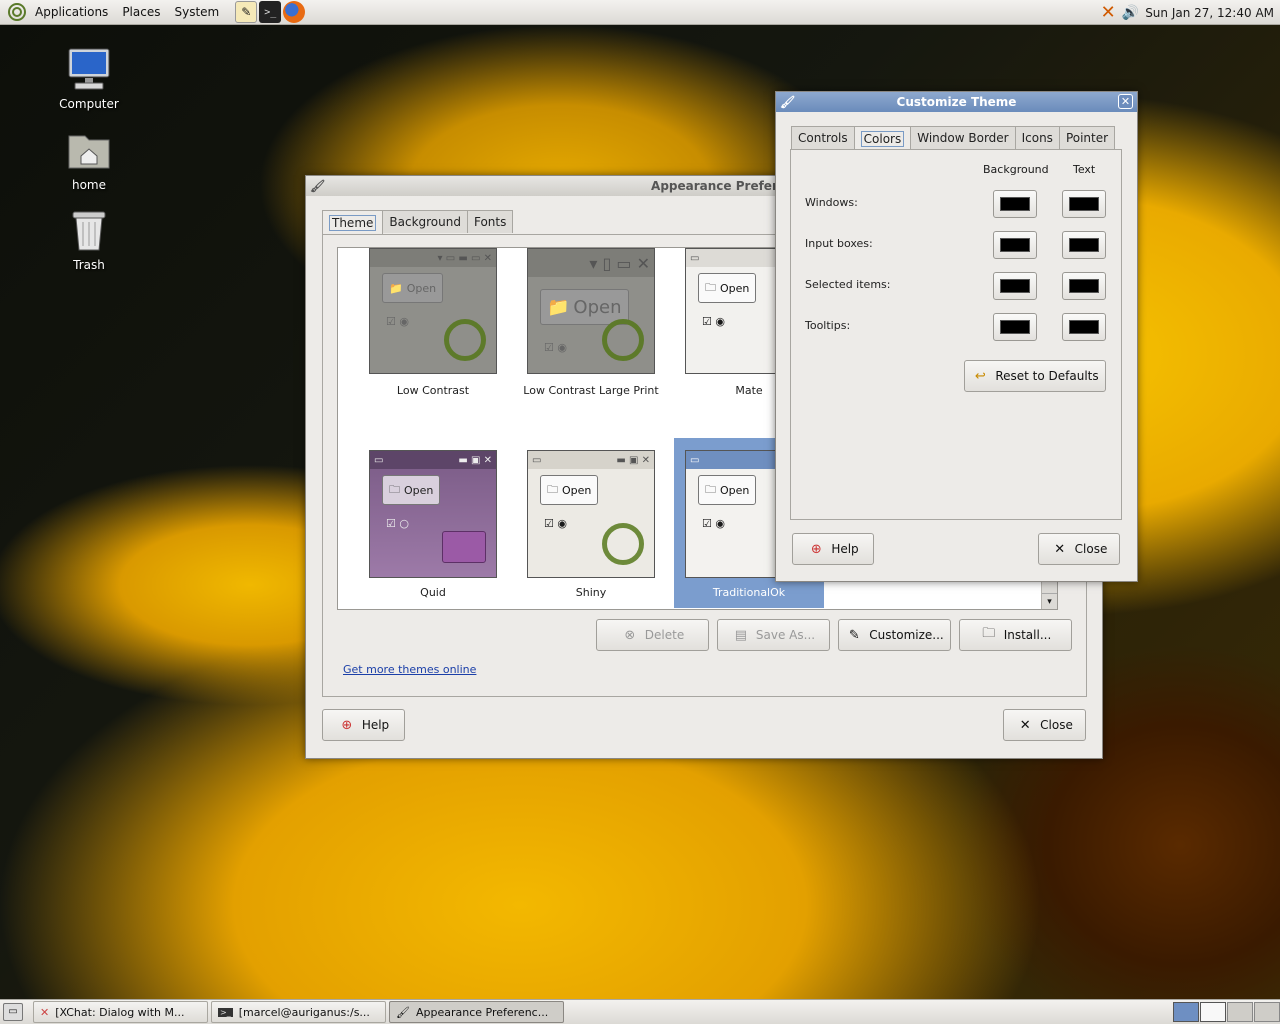 The image size is (1280, 1024). I want to click on theme-preview-quid: ▭ ▬ ▣ ✕ 🗀 Open ☑ ○, so click(433, 514).